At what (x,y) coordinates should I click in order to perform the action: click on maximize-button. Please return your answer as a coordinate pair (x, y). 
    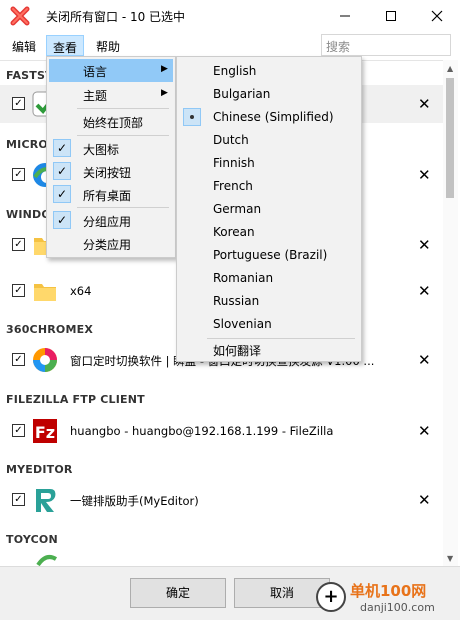
    Looking at the image, I should click on (391, 16).